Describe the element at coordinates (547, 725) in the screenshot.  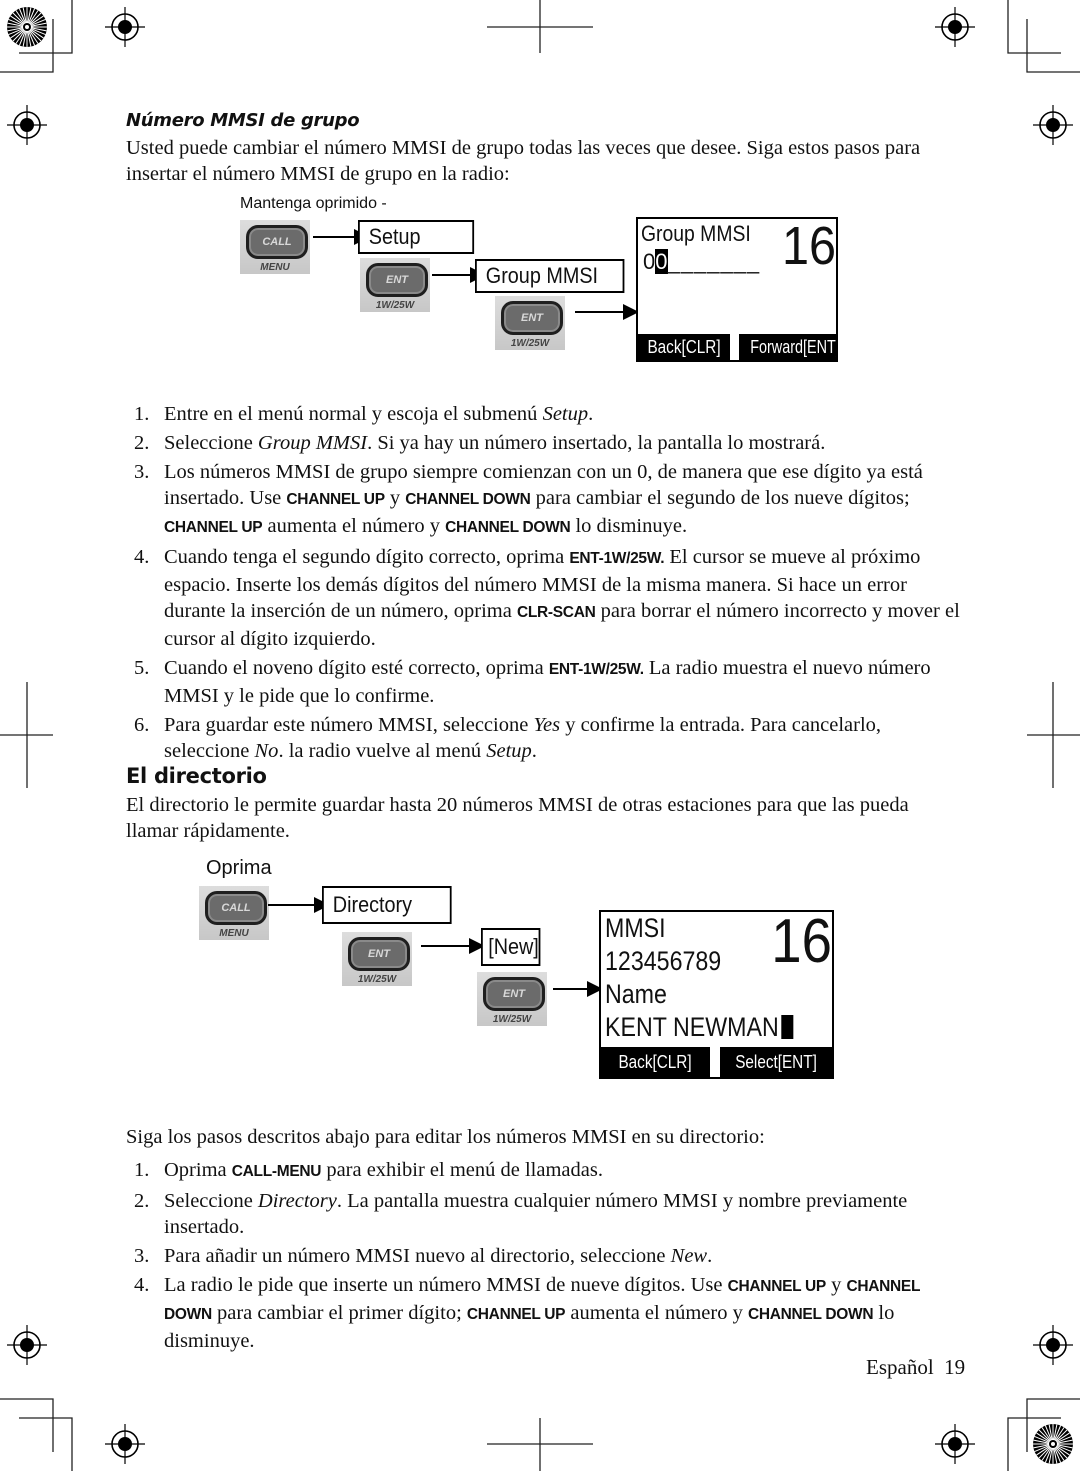
I see `step-text: Yes` at that location.